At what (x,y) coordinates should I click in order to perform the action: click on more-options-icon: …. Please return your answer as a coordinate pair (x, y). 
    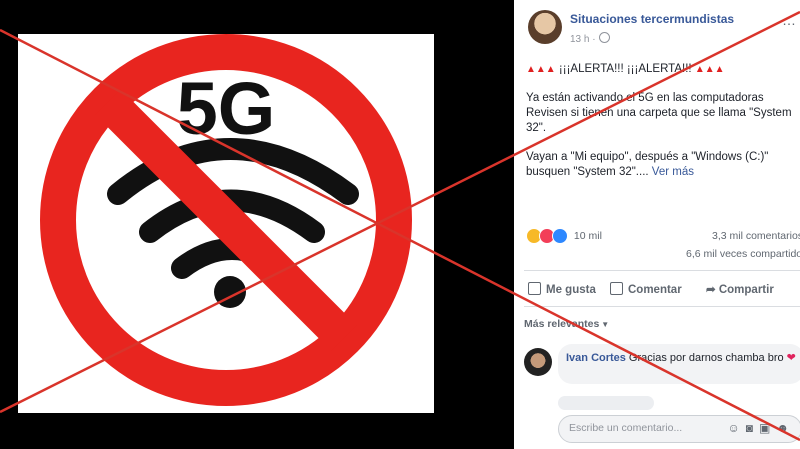
    Looking at the image, I should click on (789, 20).